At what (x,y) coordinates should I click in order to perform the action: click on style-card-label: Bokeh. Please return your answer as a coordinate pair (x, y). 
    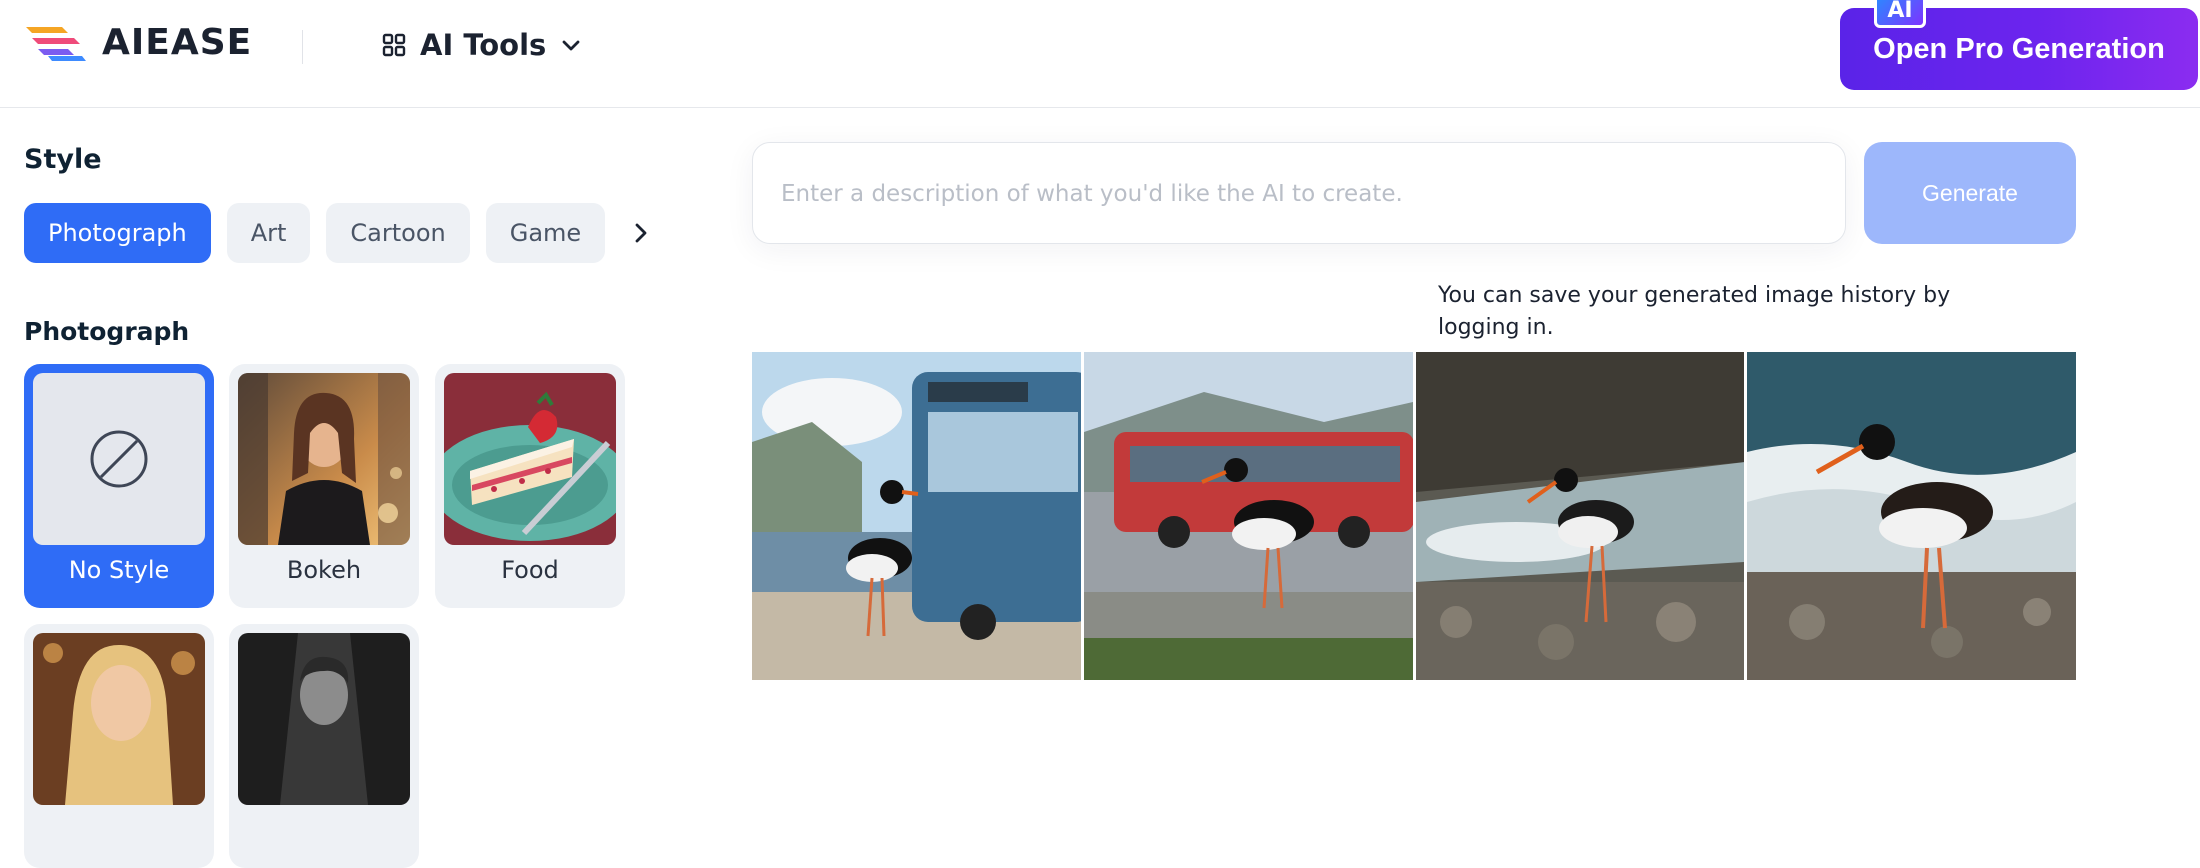
    Looking at the image, I should click on (324, 570).